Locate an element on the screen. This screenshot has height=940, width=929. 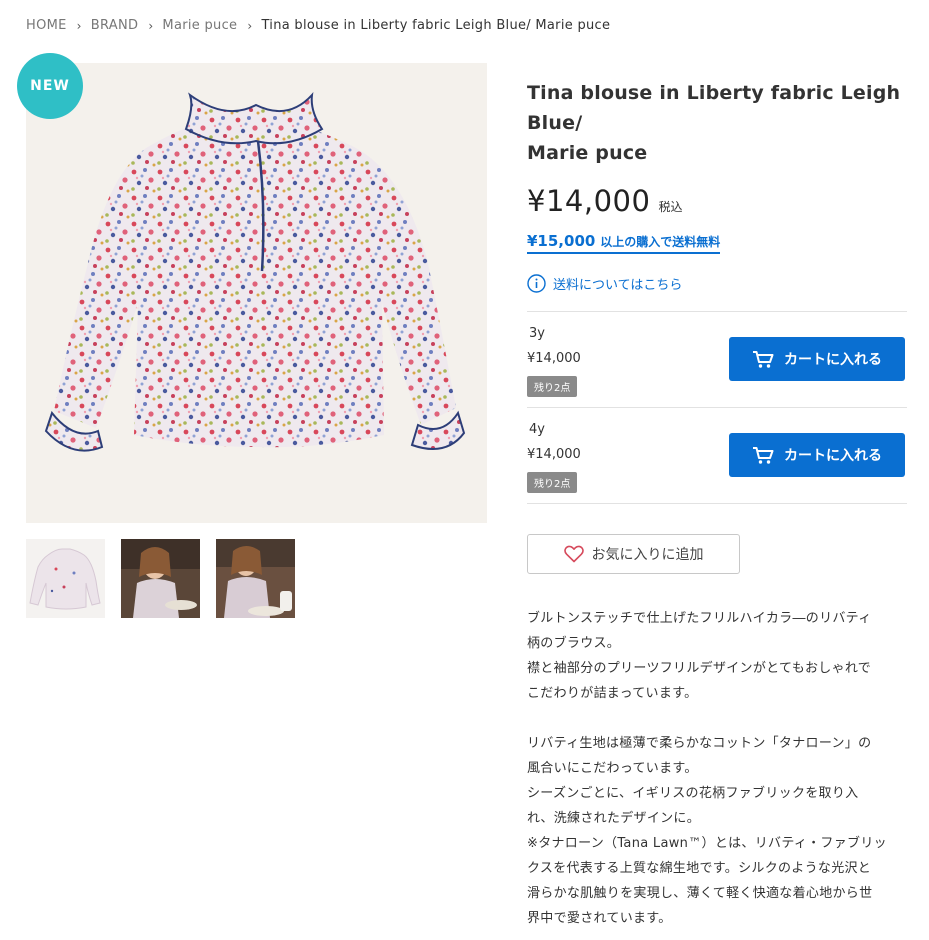
thumbnail-list is located at coordinates (160, 578).